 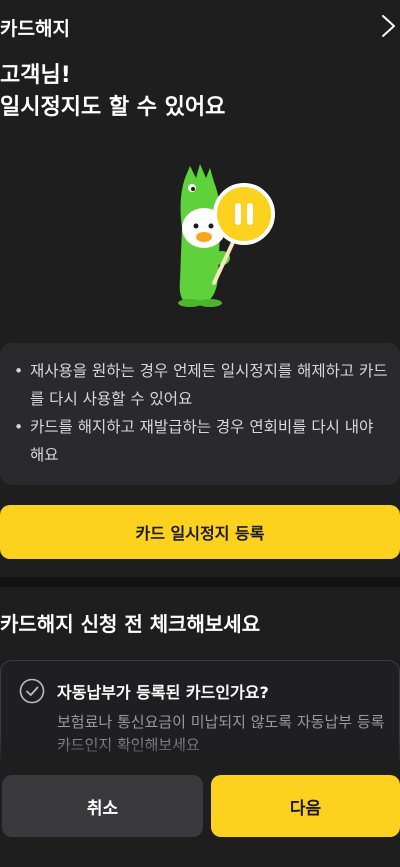 I want to click on bottom-action-bar: 취소 다음, so click(x=200, y=817).